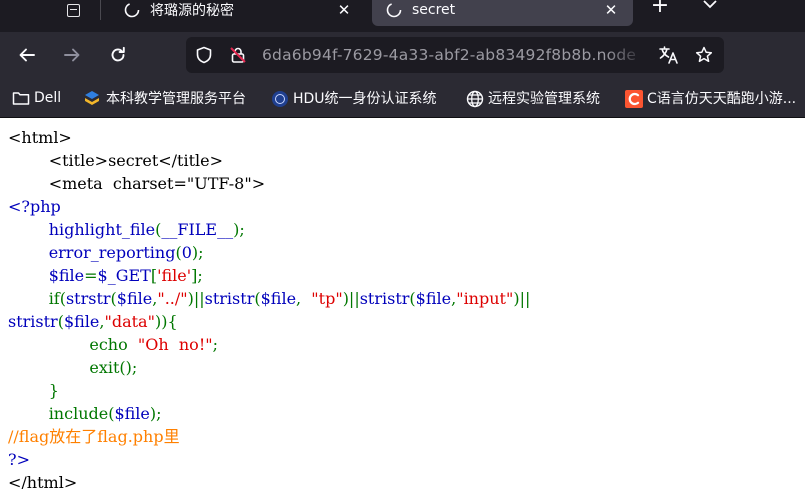 The width and height of the screenshot is (805, 489). I want to click on code-token: include(, so click(61, 413).